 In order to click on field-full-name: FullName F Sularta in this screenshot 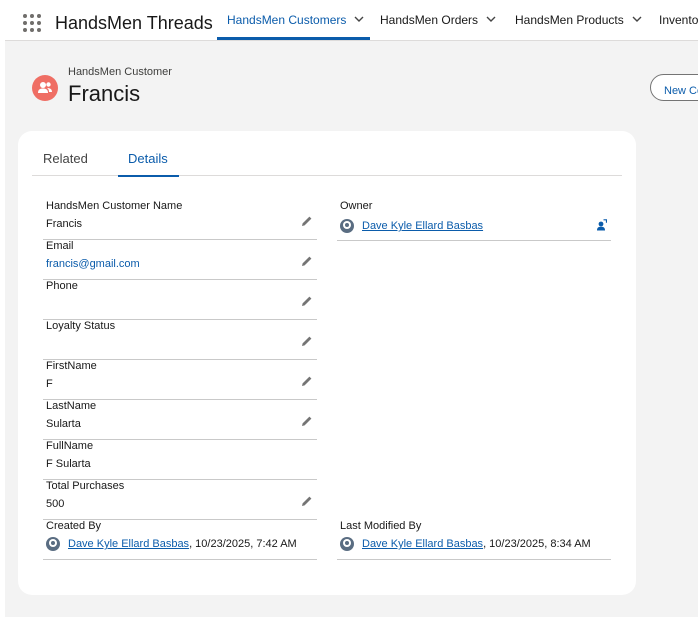, I will do `click(180, 460)`.